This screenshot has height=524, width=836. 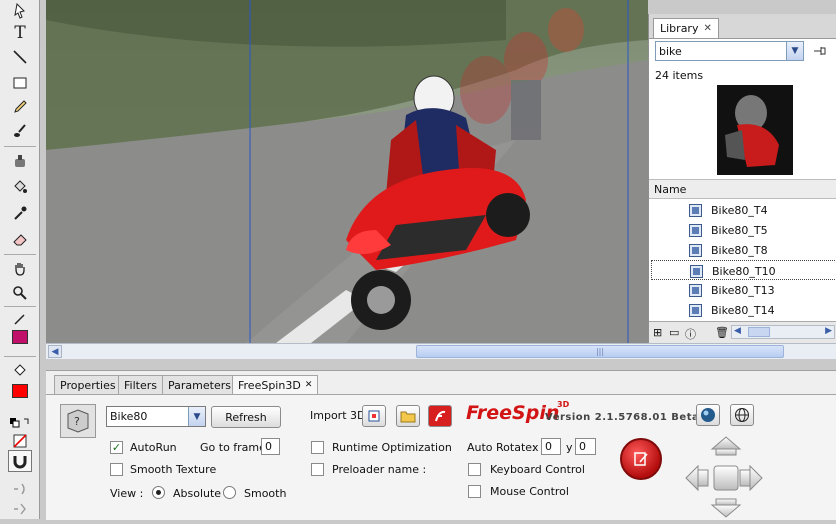 What do you see at coordinates (20, 57) in the screenshot?
I see `line-icon` at bounding box center [20, 57].